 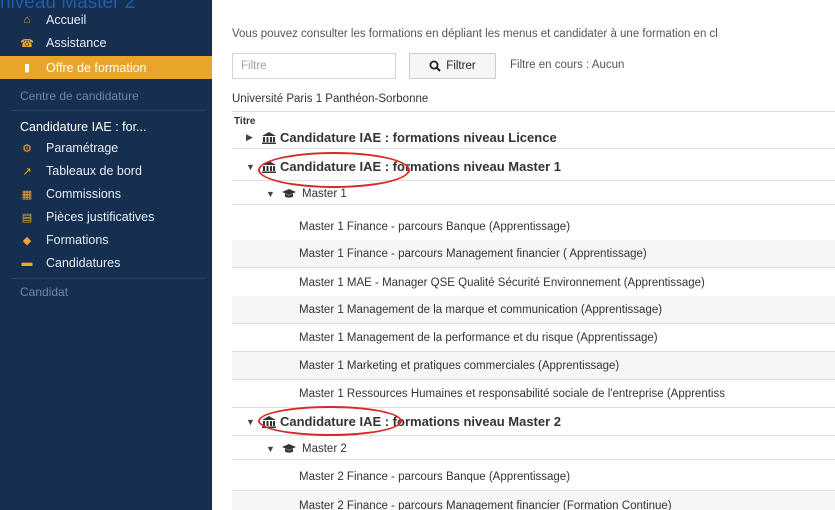 I want to click on search-icon, so click(x=435, y=66).